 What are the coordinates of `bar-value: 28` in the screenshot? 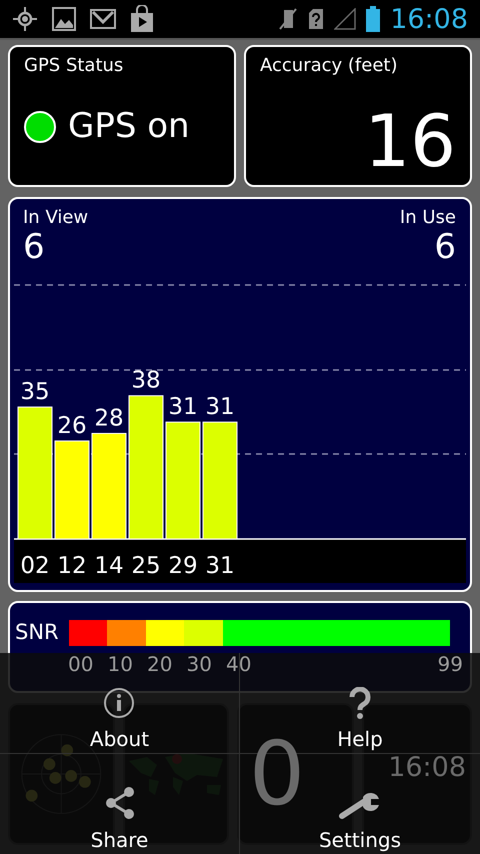 It's located at (109, 418).